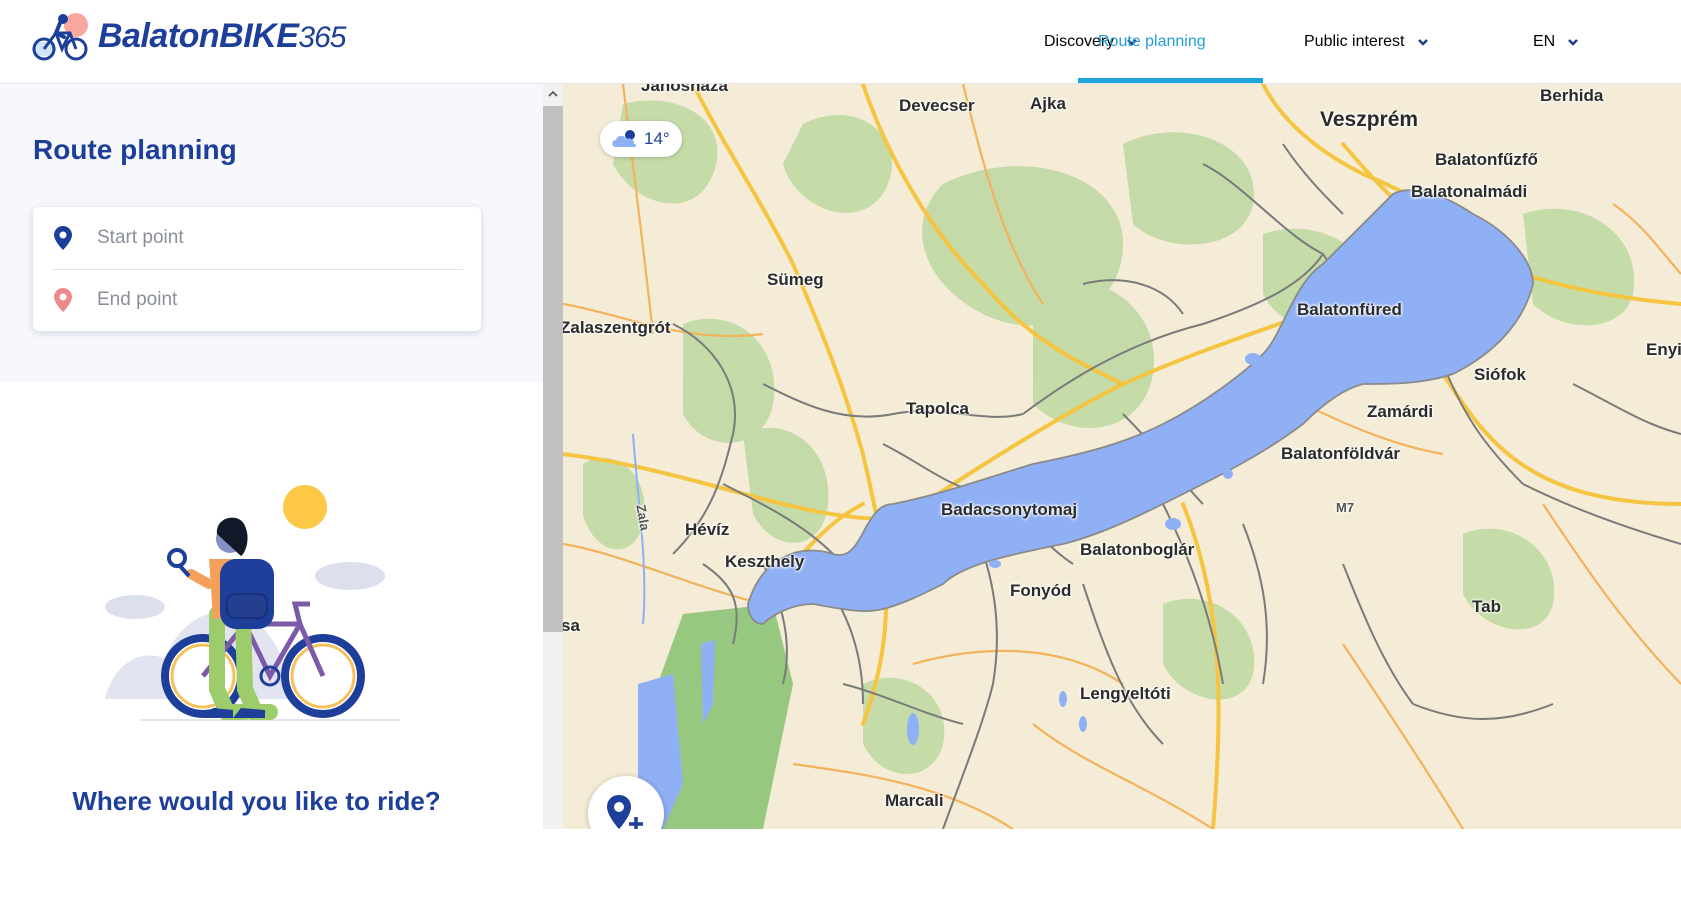  I want to click on map-label-enyi: Enyi, so click(1663, 349).